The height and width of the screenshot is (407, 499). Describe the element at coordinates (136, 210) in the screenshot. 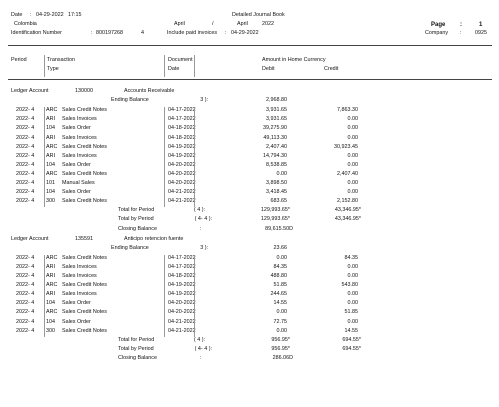

I see `total-for-period-label: Total for Period` at that location.